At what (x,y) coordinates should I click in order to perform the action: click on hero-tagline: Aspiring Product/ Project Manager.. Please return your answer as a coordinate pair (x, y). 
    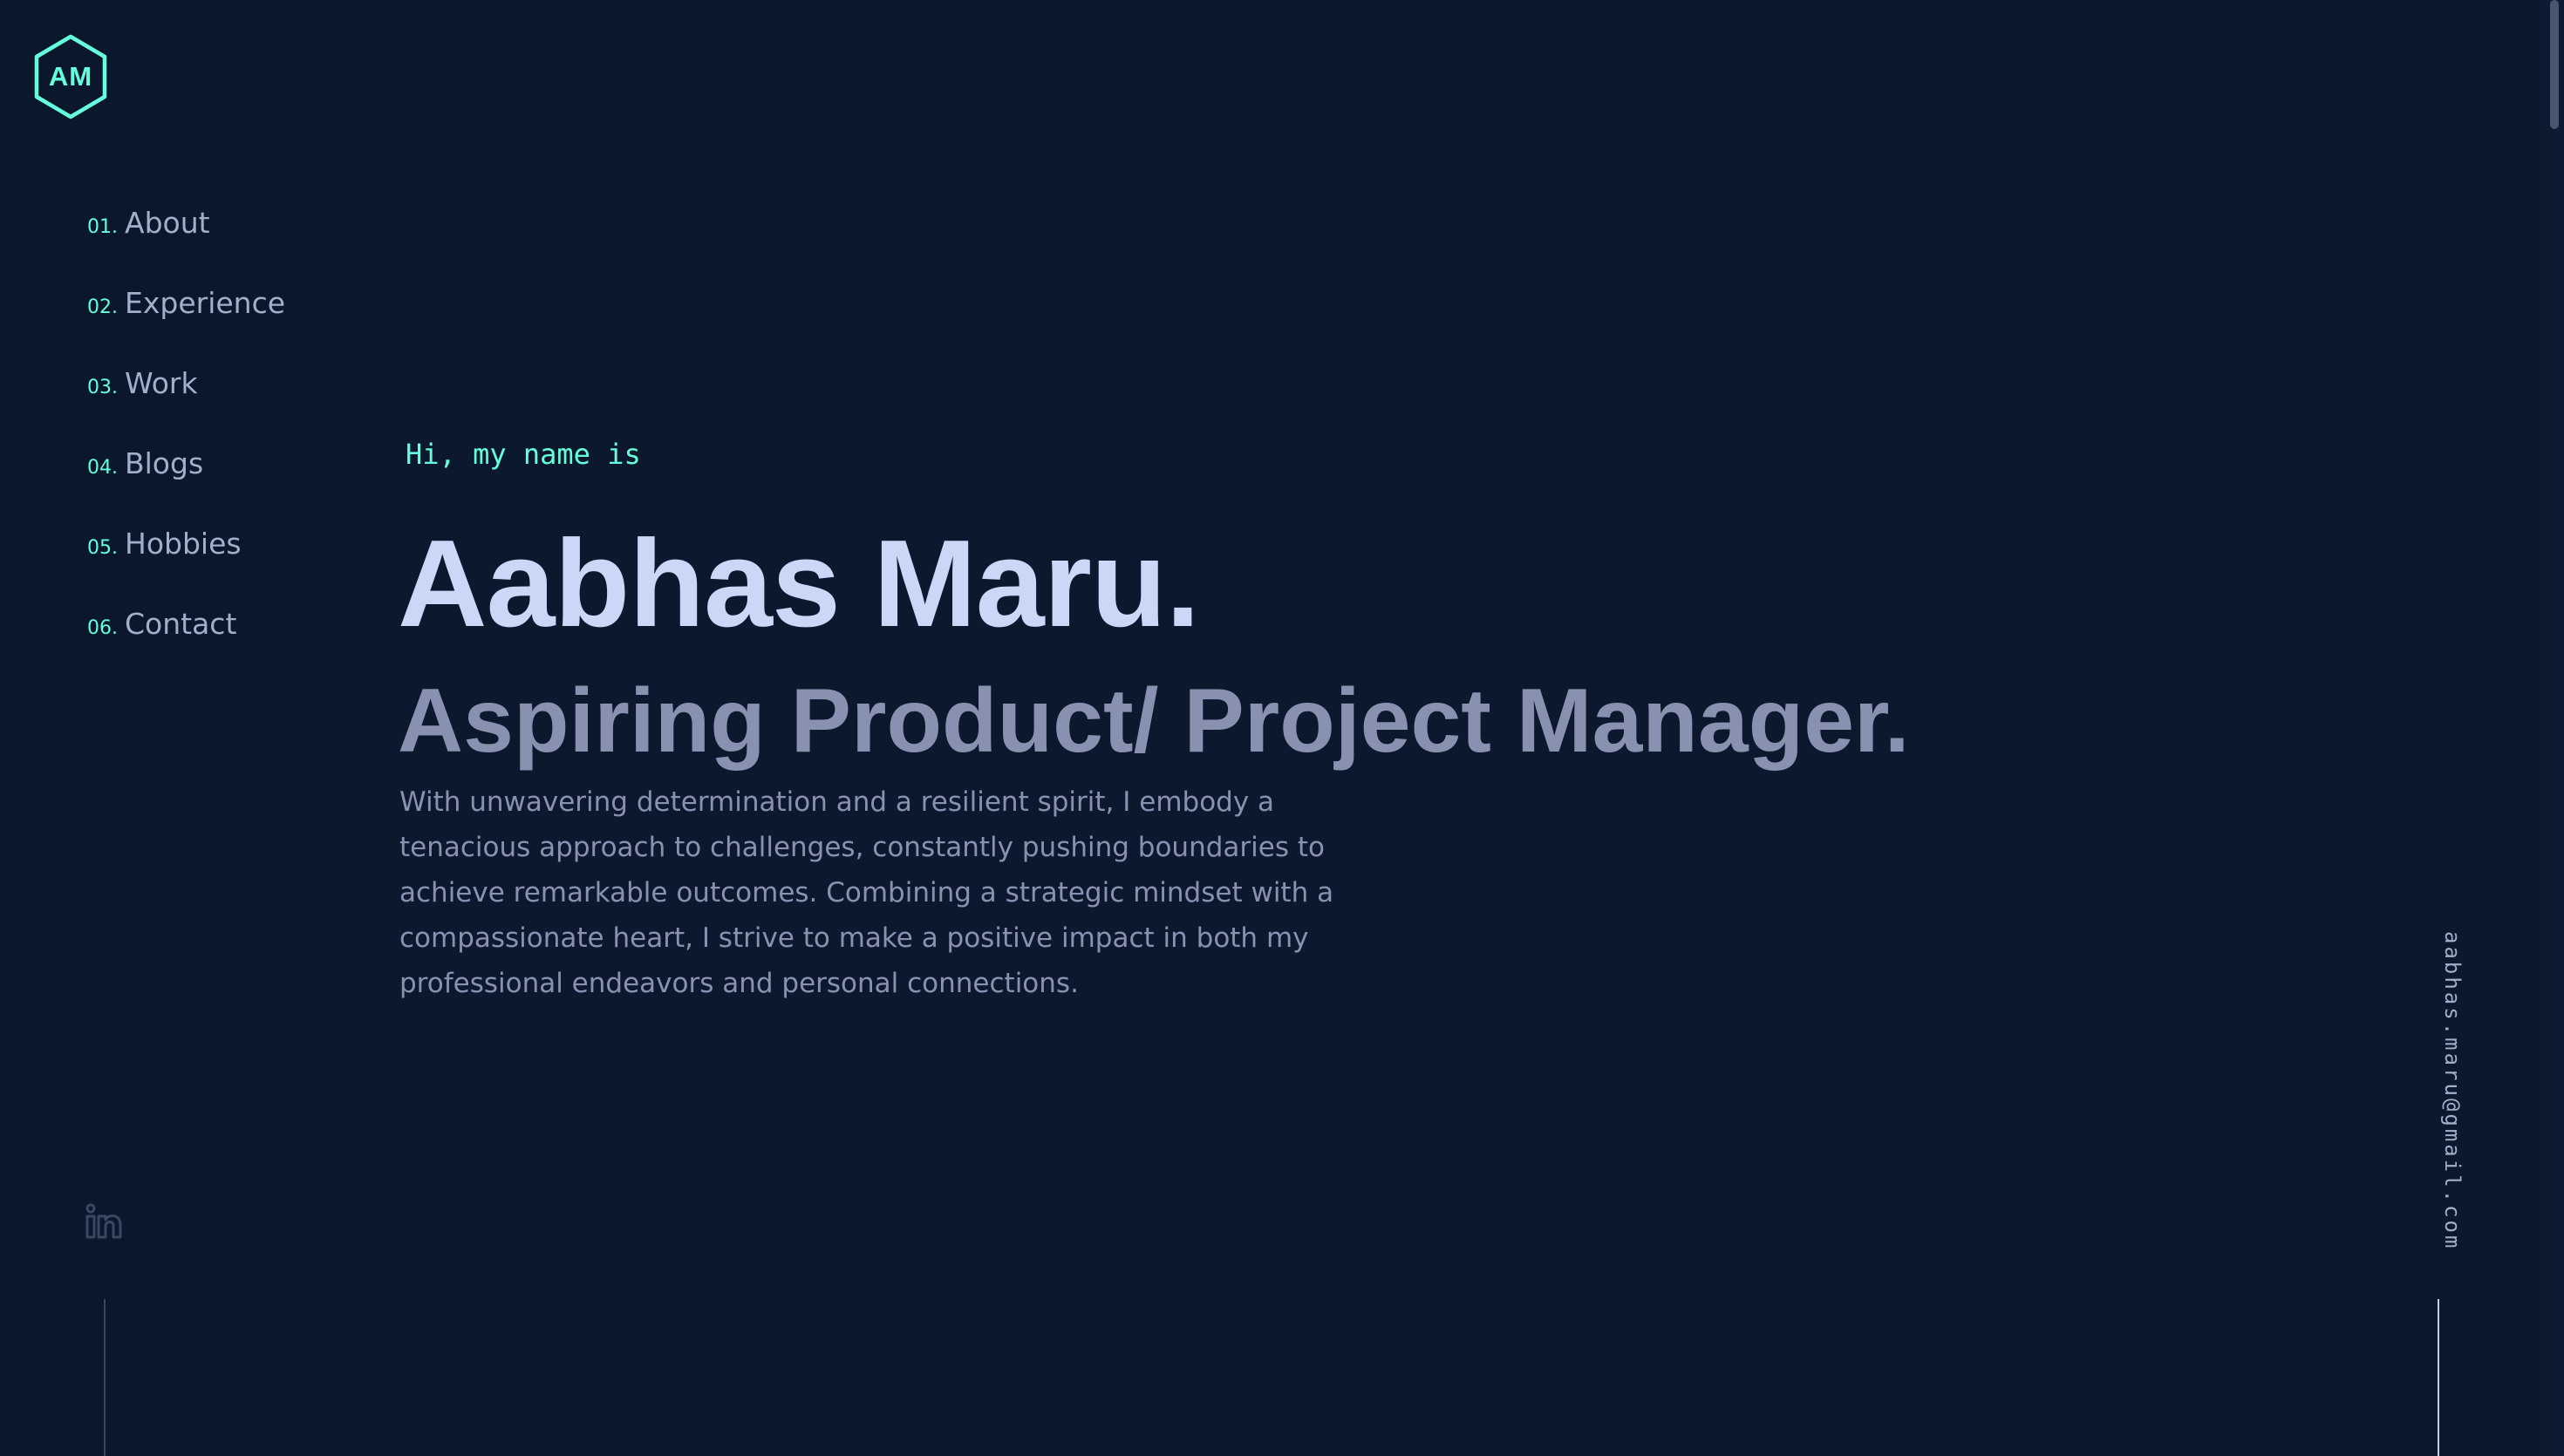
    Looking at the image, I should click on (1154, 721).